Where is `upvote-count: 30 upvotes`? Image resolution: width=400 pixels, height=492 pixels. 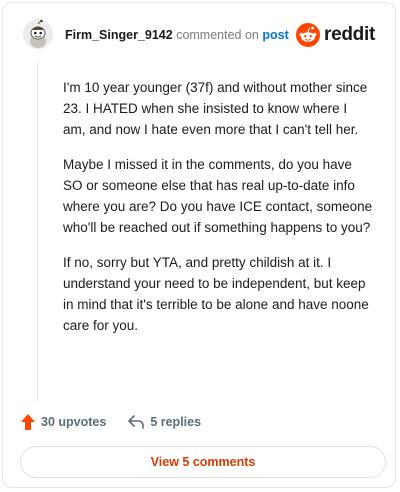
upvote-count: 30 upvotes is located at coordinates (74, 422).